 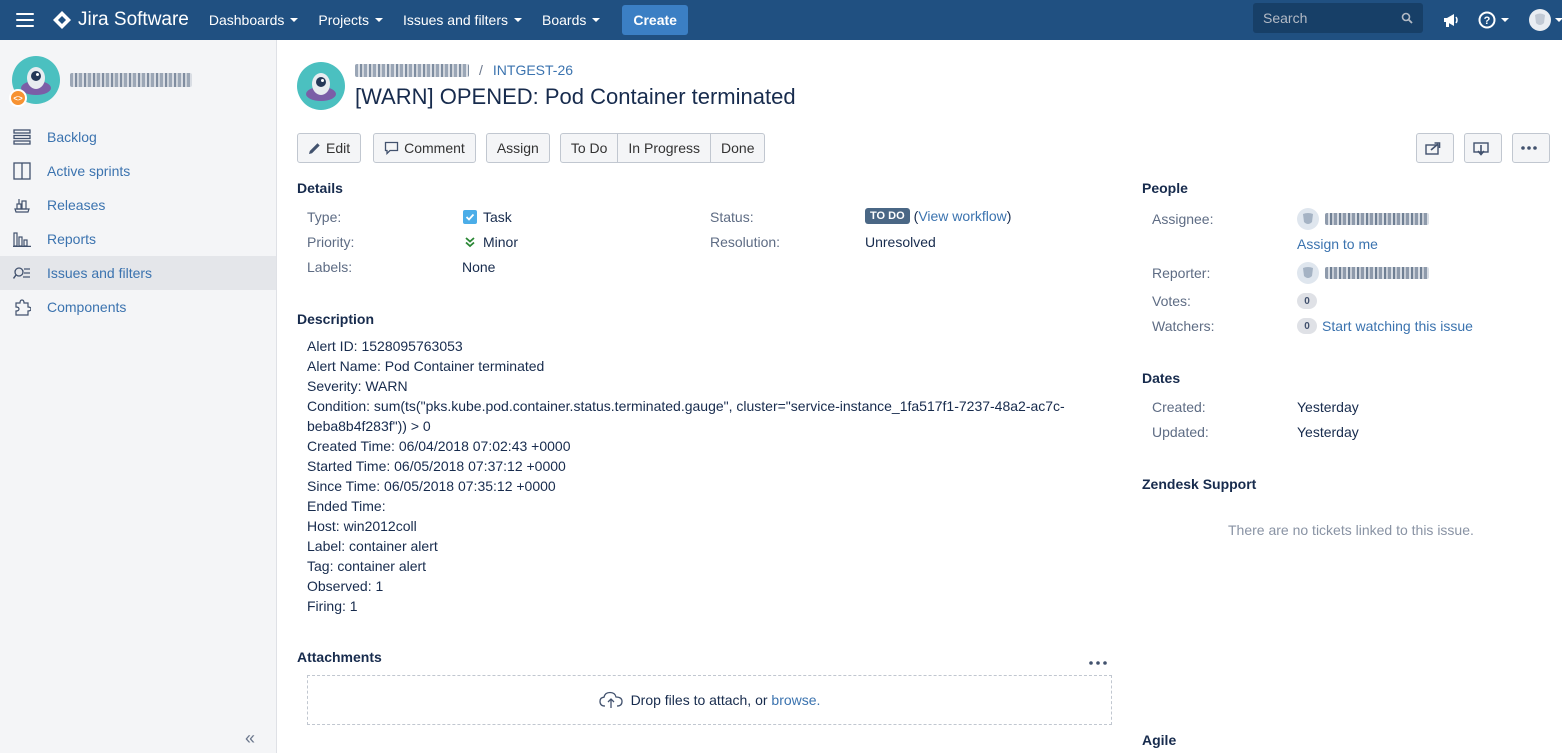 I want to click on nav-boards-label: Boards, so click(x=564, y=20).